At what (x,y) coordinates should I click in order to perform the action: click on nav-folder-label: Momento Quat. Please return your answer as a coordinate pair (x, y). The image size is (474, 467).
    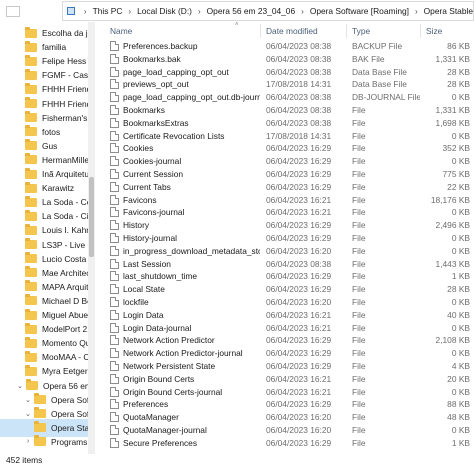
    Looking at the image, I should click on (65, 343).